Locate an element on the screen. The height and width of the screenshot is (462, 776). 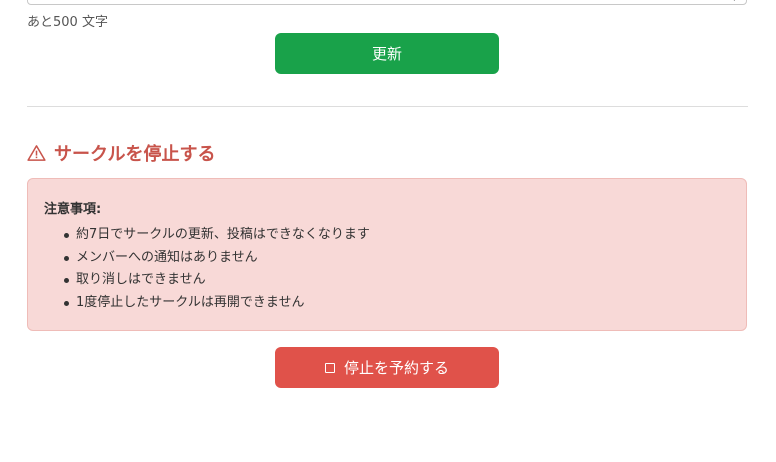
stop-section-title: サークルを停止する is located at coordinates (121, 153).